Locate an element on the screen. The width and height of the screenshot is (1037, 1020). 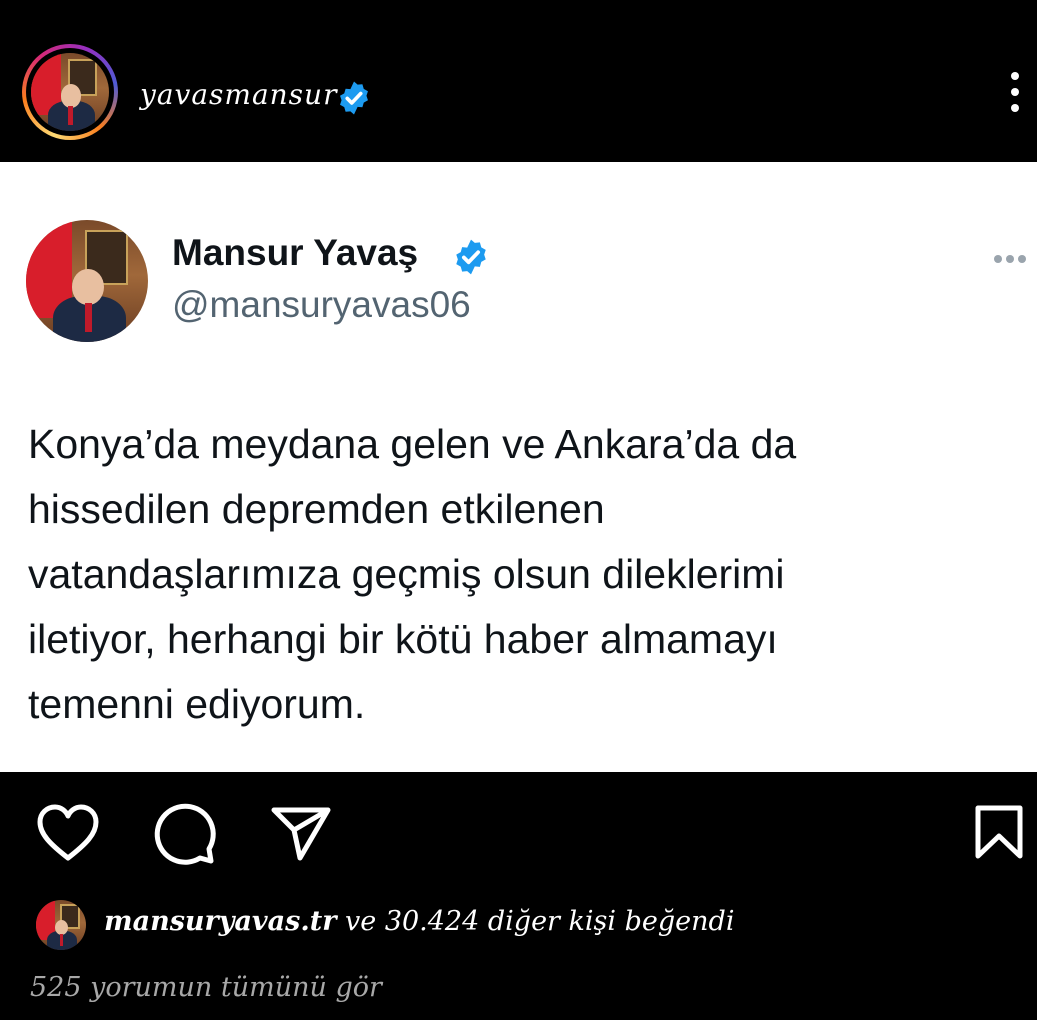
tweet-display-name: Mansur Yavaş is located at coordinates (295, 252).